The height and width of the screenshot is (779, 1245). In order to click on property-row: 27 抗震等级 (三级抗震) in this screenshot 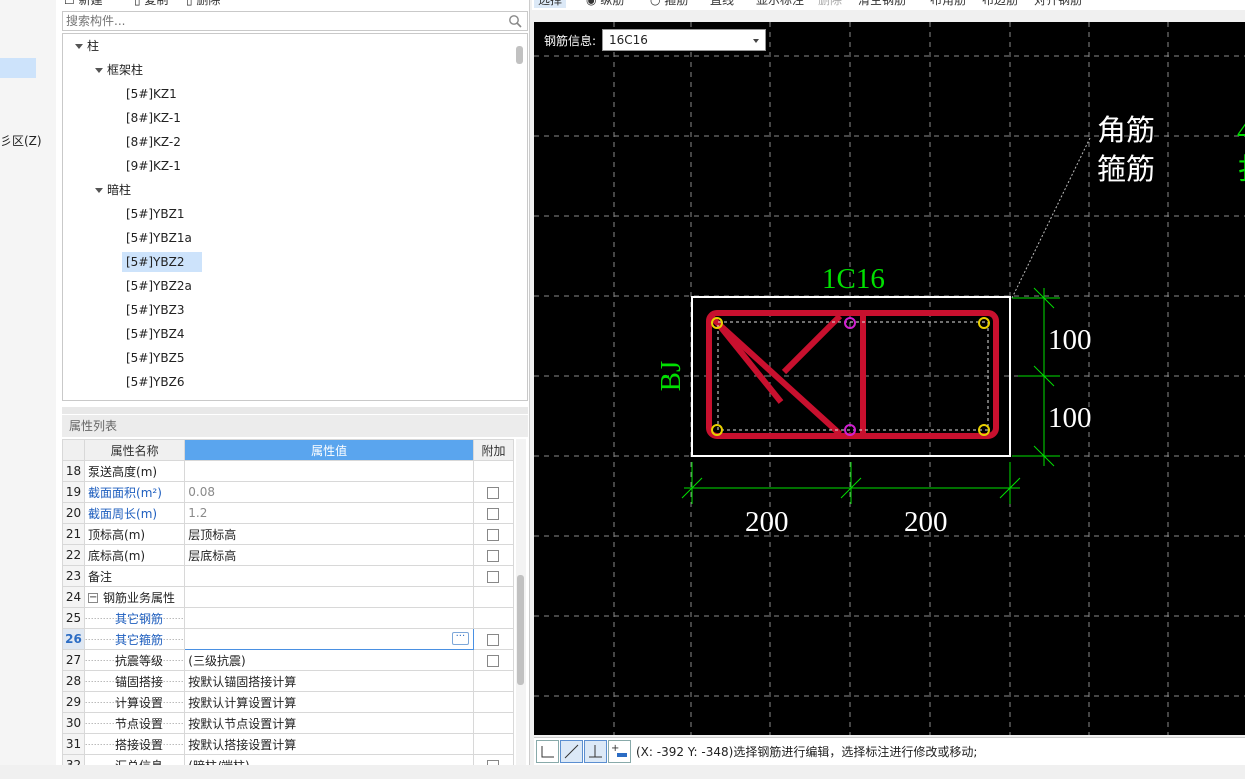, I will do `click(288, 660)`.